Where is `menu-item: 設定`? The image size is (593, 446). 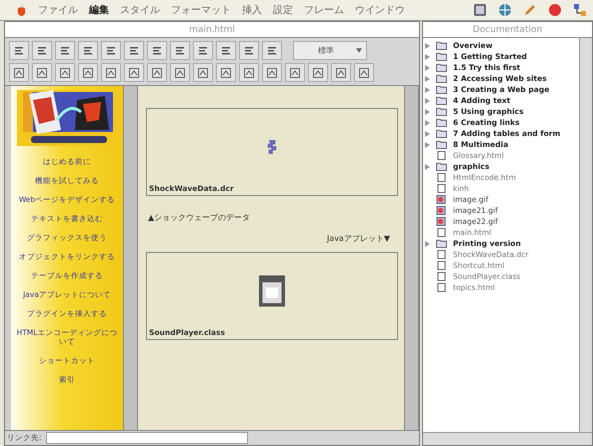 menu-item: 設定 is located at coordinates (283, 10).